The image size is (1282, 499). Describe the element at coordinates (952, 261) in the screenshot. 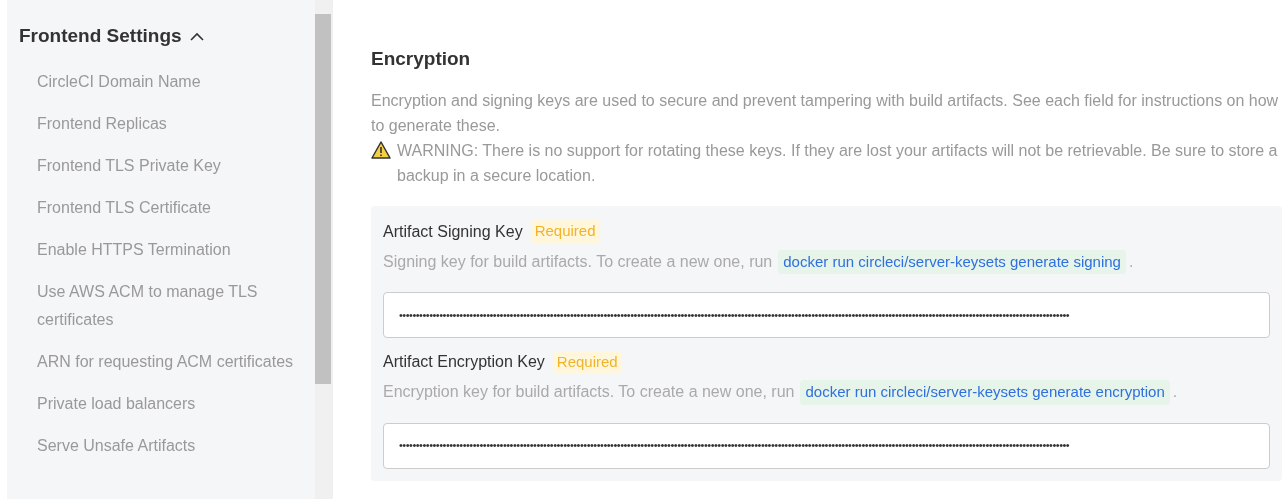

I see `command-snippet: docker run circleci/server-keysets generate signing` at that location.